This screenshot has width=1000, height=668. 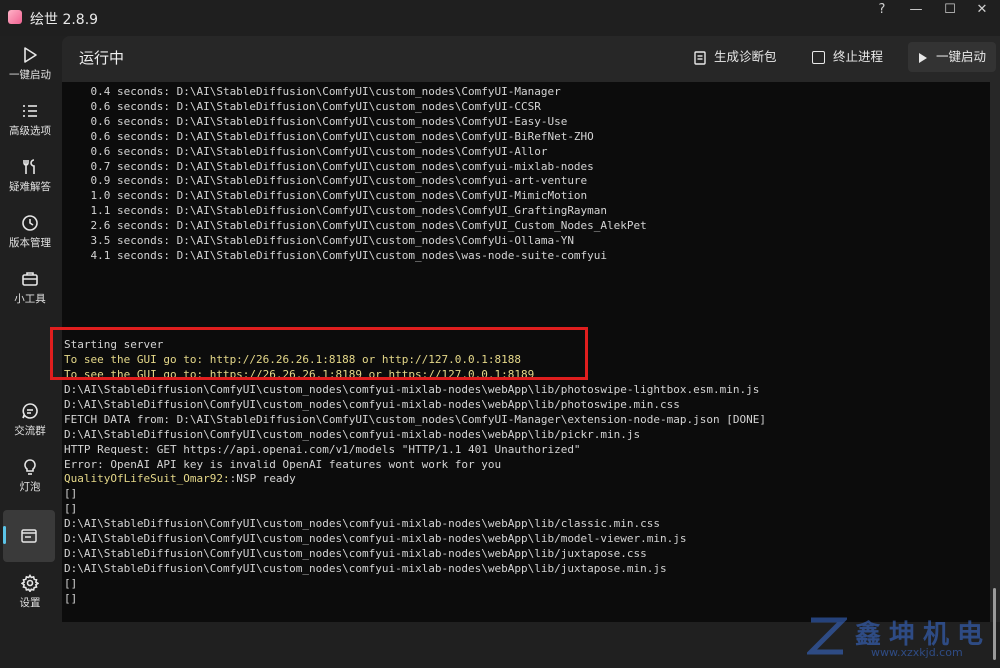 What do you see at coordinates (950, 11) in the screenshot?
I see `maximize-button: ☐` at bounding box center [950, 11].